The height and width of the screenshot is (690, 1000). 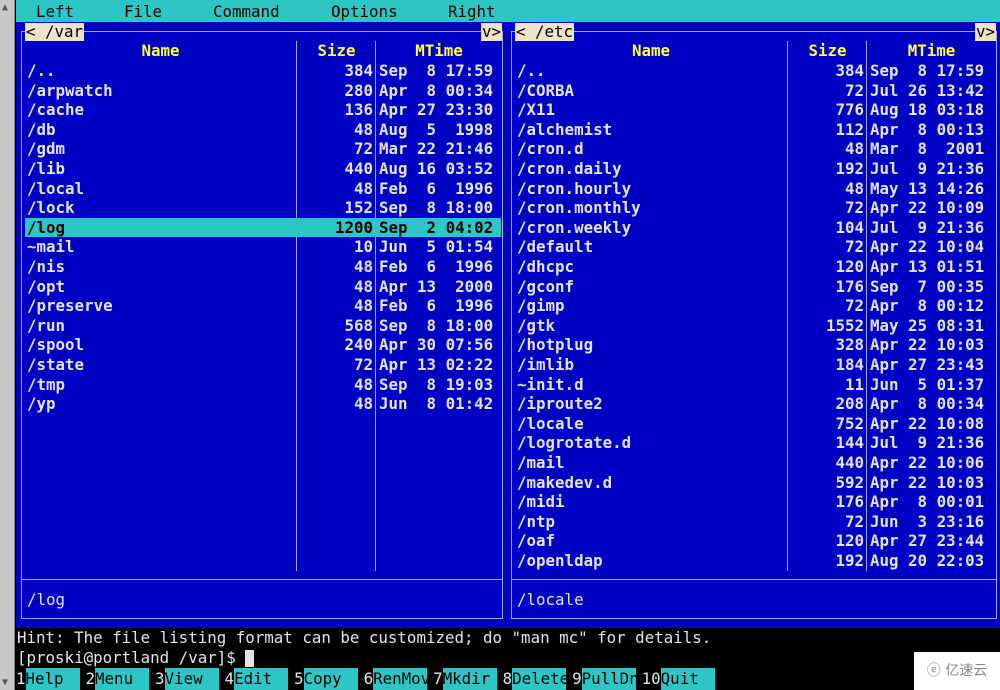 I want to click on file-row: /iproute2 208 Apr 8 00:34, so click(x=755, y=404).